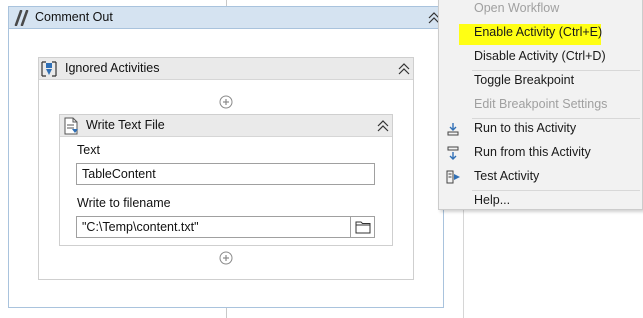 The image size is (643, 318). What do you see at coordinates (453, 177) in the screenshot?
I see `test-activity-icon` at bounding box center [453, 177].